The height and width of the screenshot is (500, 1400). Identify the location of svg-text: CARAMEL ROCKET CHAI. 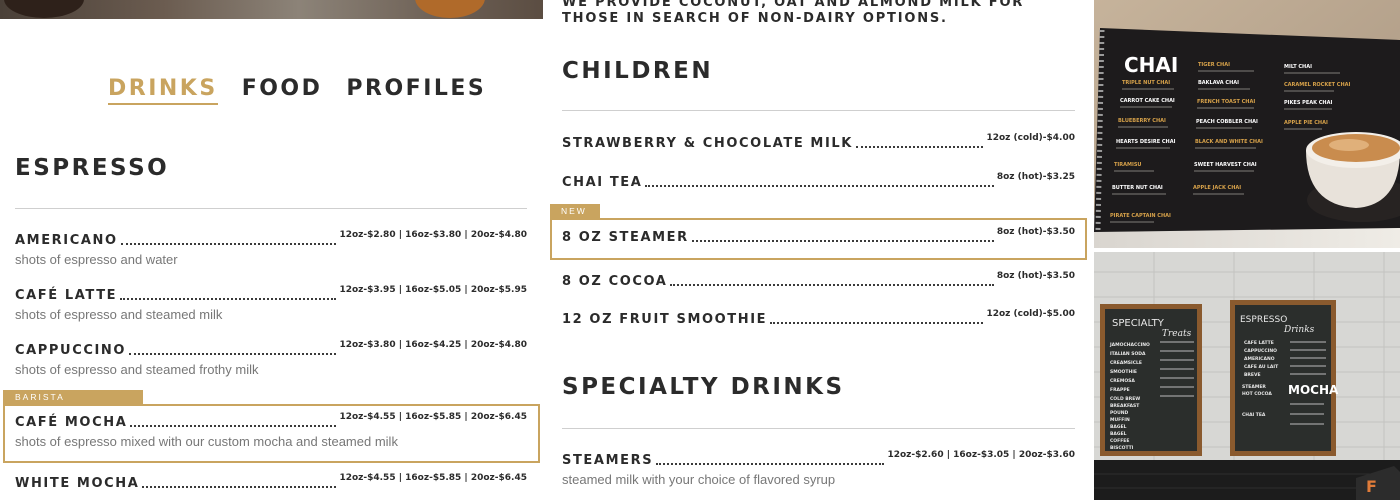
(1317, 85).